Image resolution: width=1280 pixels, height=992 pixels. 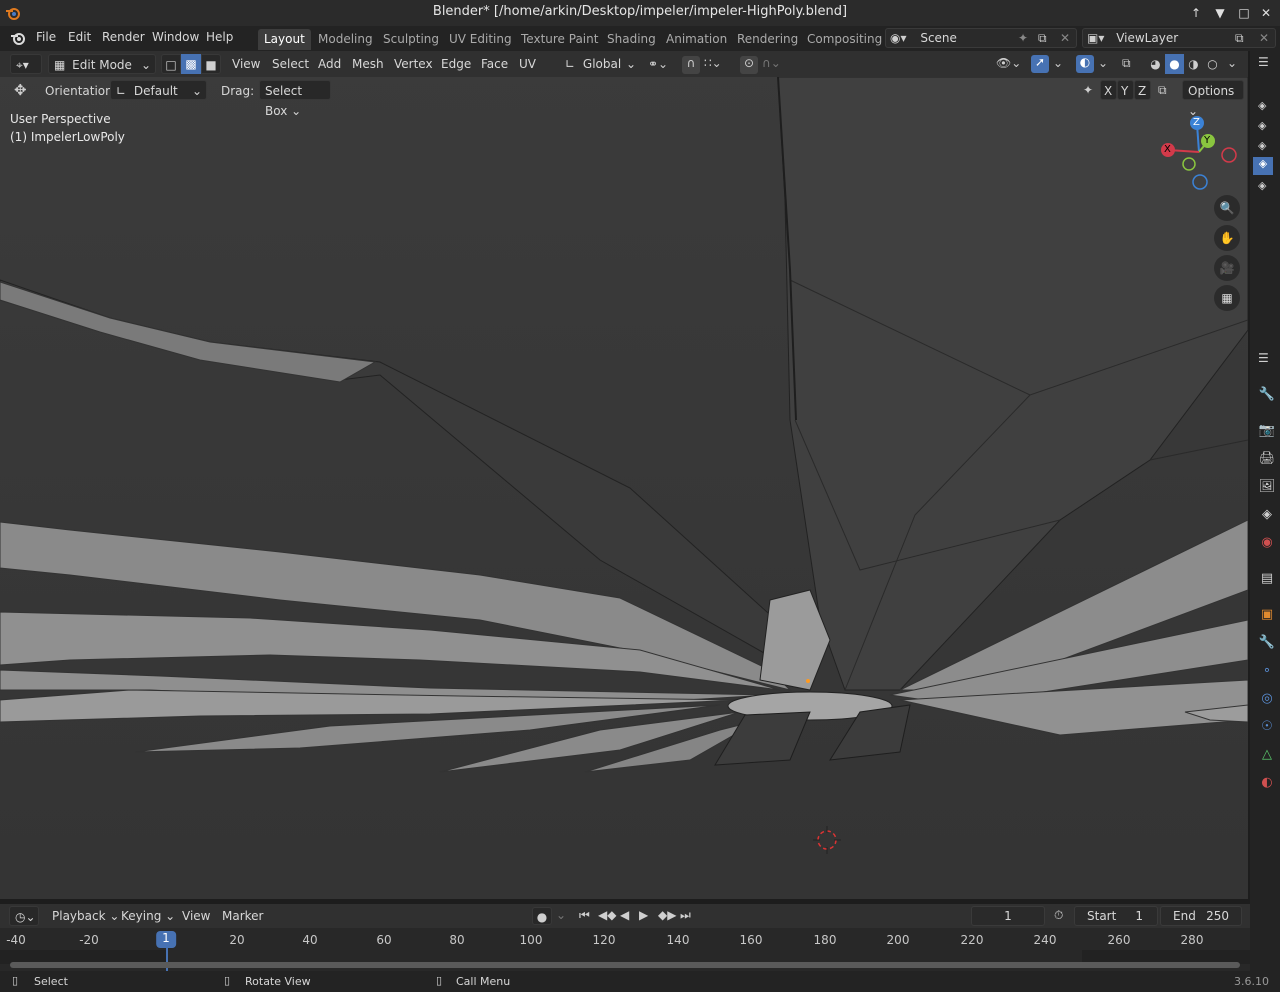 I want to click on current-frame-field: 1, so click(x=1008, y=916).